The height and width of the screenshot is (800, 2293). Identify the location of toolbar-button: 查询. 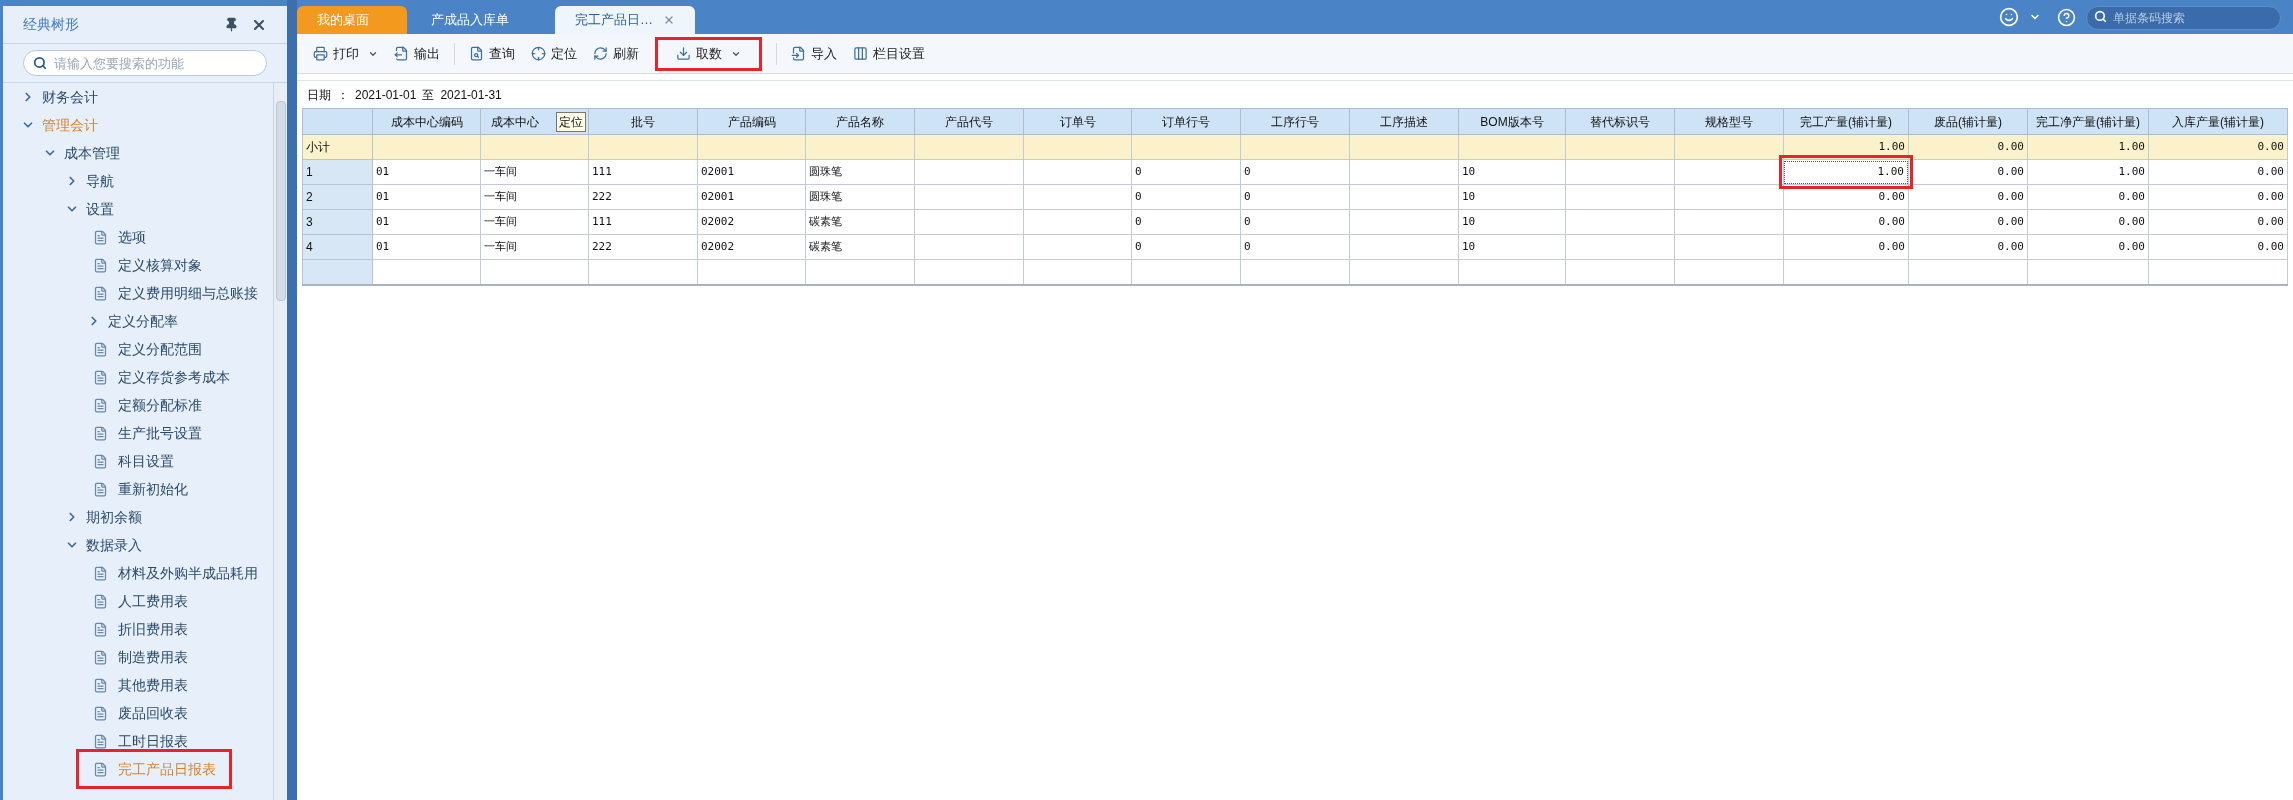
(492, 53).